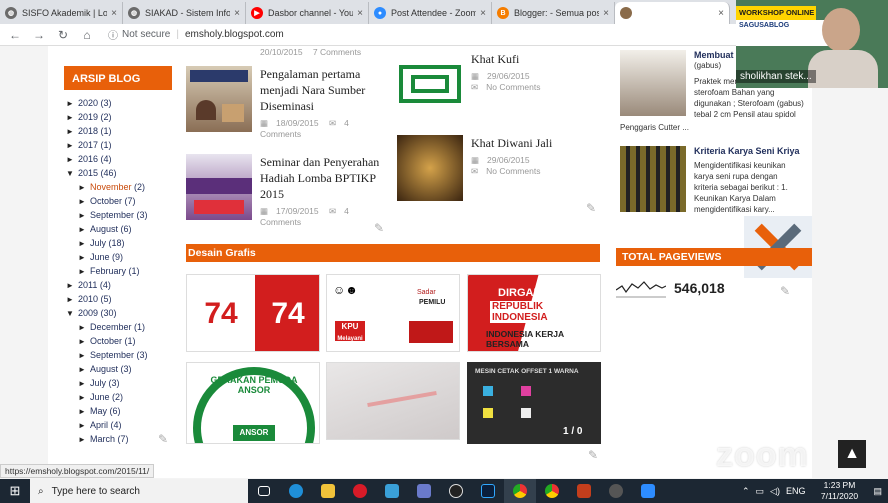  I want to click on gallery-image: GERAKAN PEMUDA ANSOR ANSOR, so click(253, 403).